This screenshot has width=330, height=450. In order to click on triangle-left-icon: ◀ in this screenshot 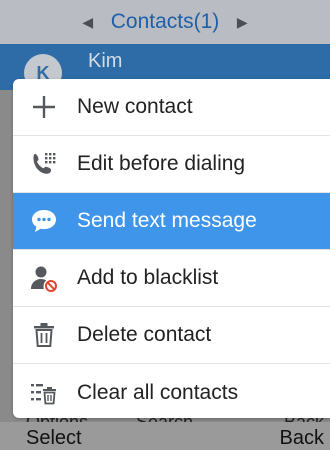, I will do `click(88, 22)`.